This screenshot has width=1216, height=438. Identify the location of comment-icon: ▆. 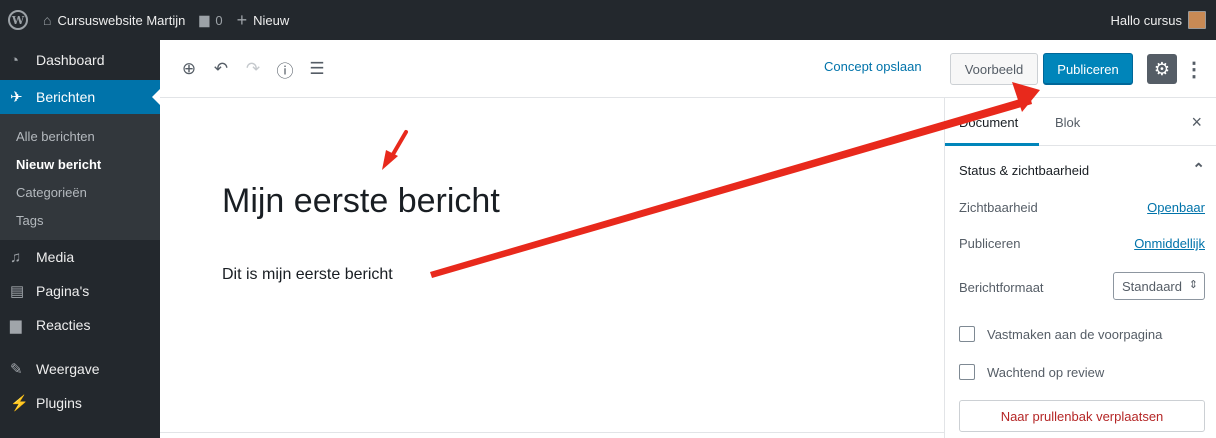
(204, 19).